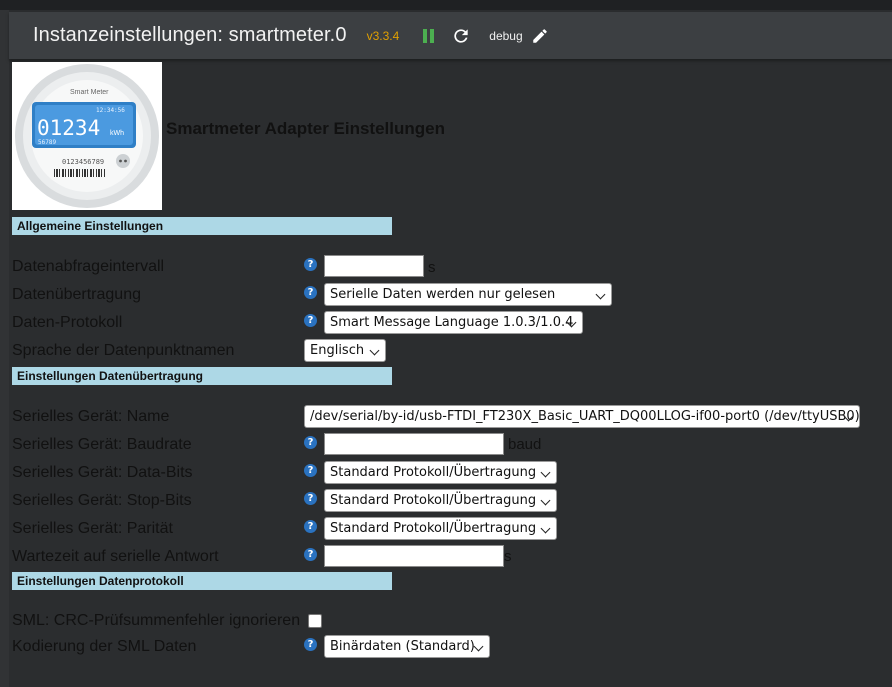 The width and height of the screenshot is (892, 687). I want to click on top-strip, so click(446, 5).